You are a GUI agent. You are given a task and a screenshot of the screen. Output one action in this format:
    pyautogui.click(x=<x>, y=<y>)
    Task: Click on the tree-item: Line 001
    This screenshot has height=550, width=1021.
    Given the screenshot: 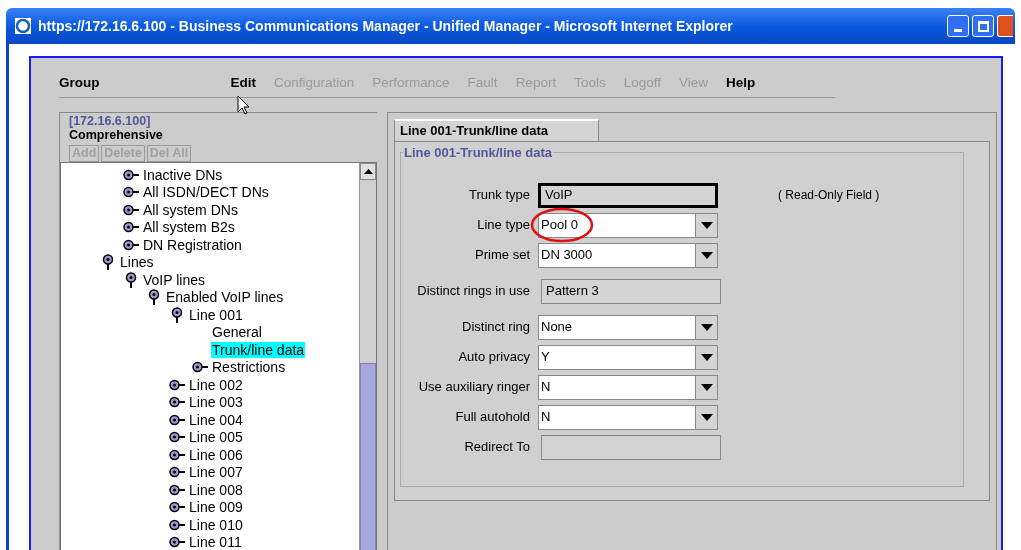 What is the action you would take?
    pyautogui.click(x=216, y=314)
    